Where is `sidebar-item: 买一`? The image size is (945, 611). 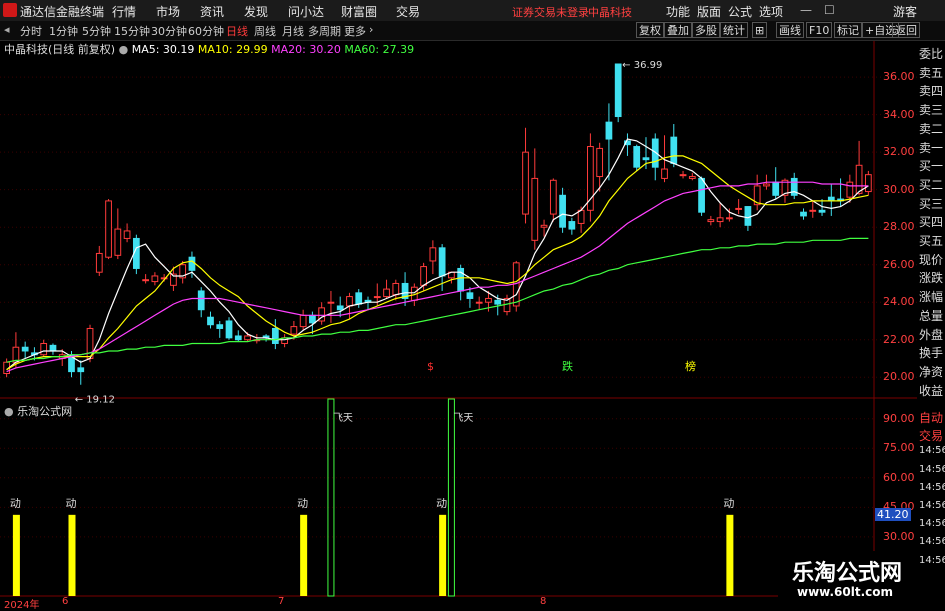 sidebar-item: 买一 is located at coordinates (931, 165).